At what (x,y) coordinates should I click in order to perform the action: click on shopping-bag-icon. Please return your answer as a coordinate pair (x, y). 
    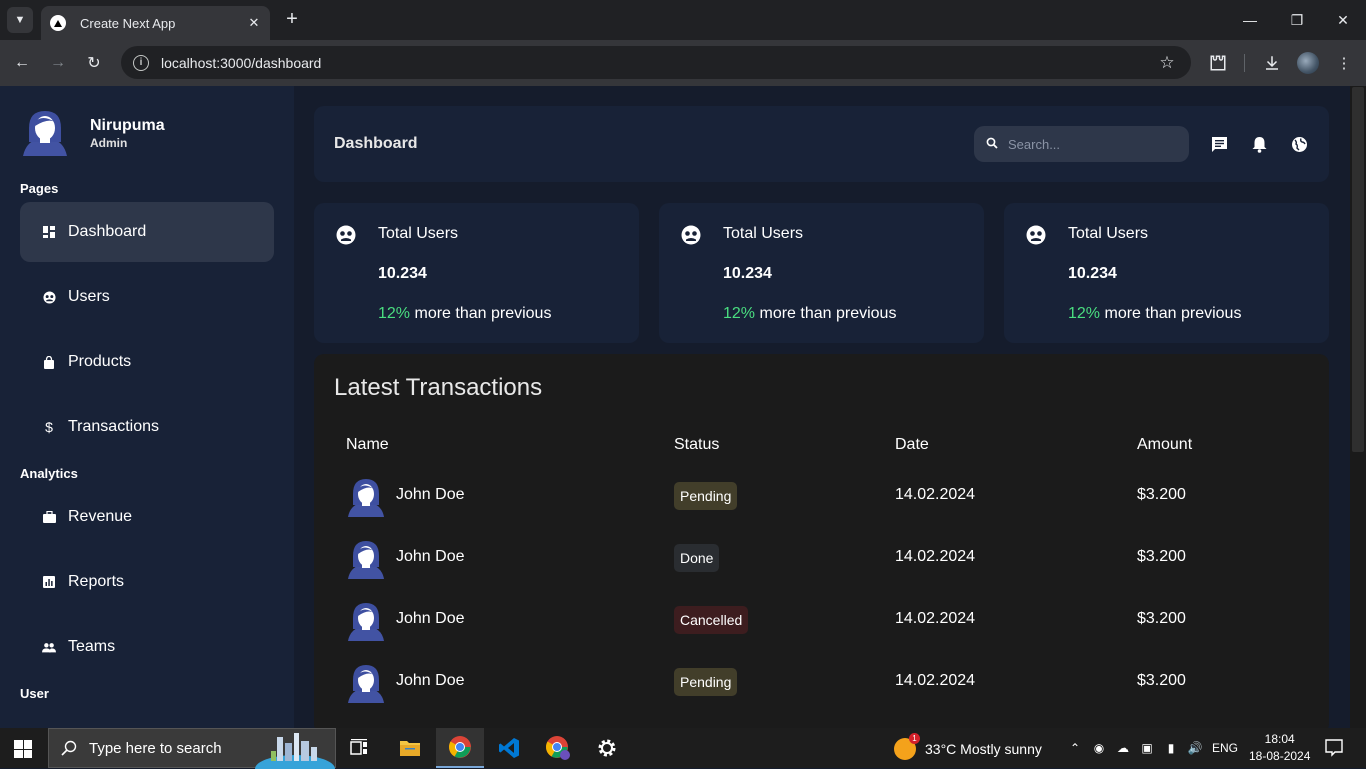
    Looking at the image, I should click on (49, 362).